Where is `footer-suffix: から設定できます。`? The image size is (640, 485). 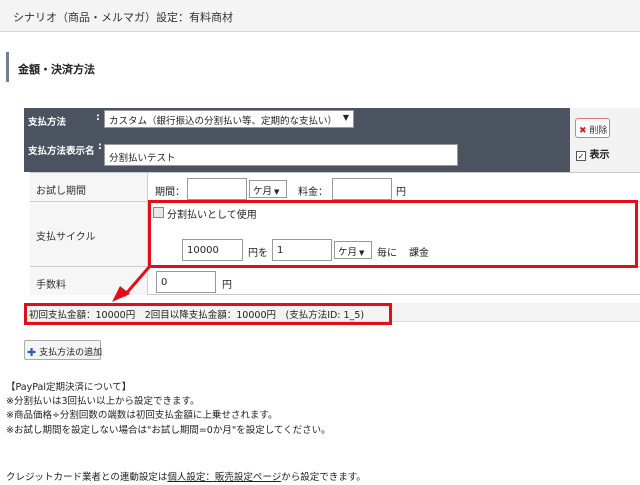
footer-suffix: から設定できます。 is located at coordinates (323, 477).